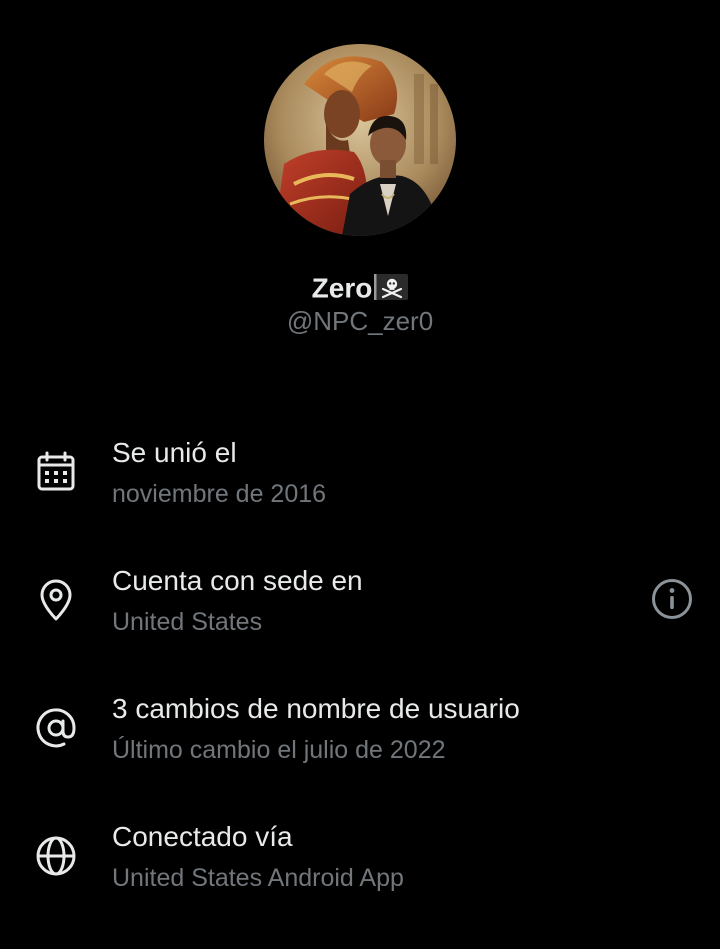  Describe the element at coordinates (56, 600) in the screenshot. I see `location-pin-icon` at that location.